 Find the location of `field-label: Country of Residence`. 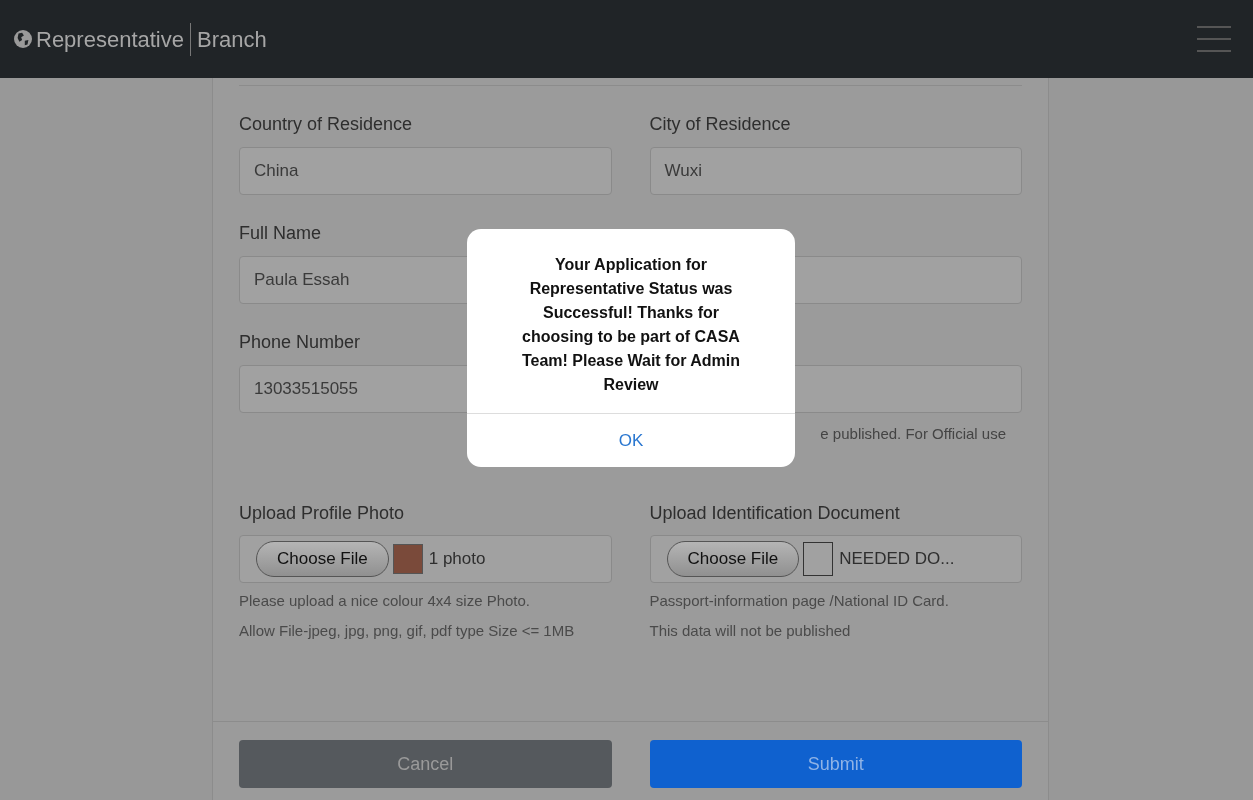

field-label: Country of Residence is located at coordinates (326, 124).